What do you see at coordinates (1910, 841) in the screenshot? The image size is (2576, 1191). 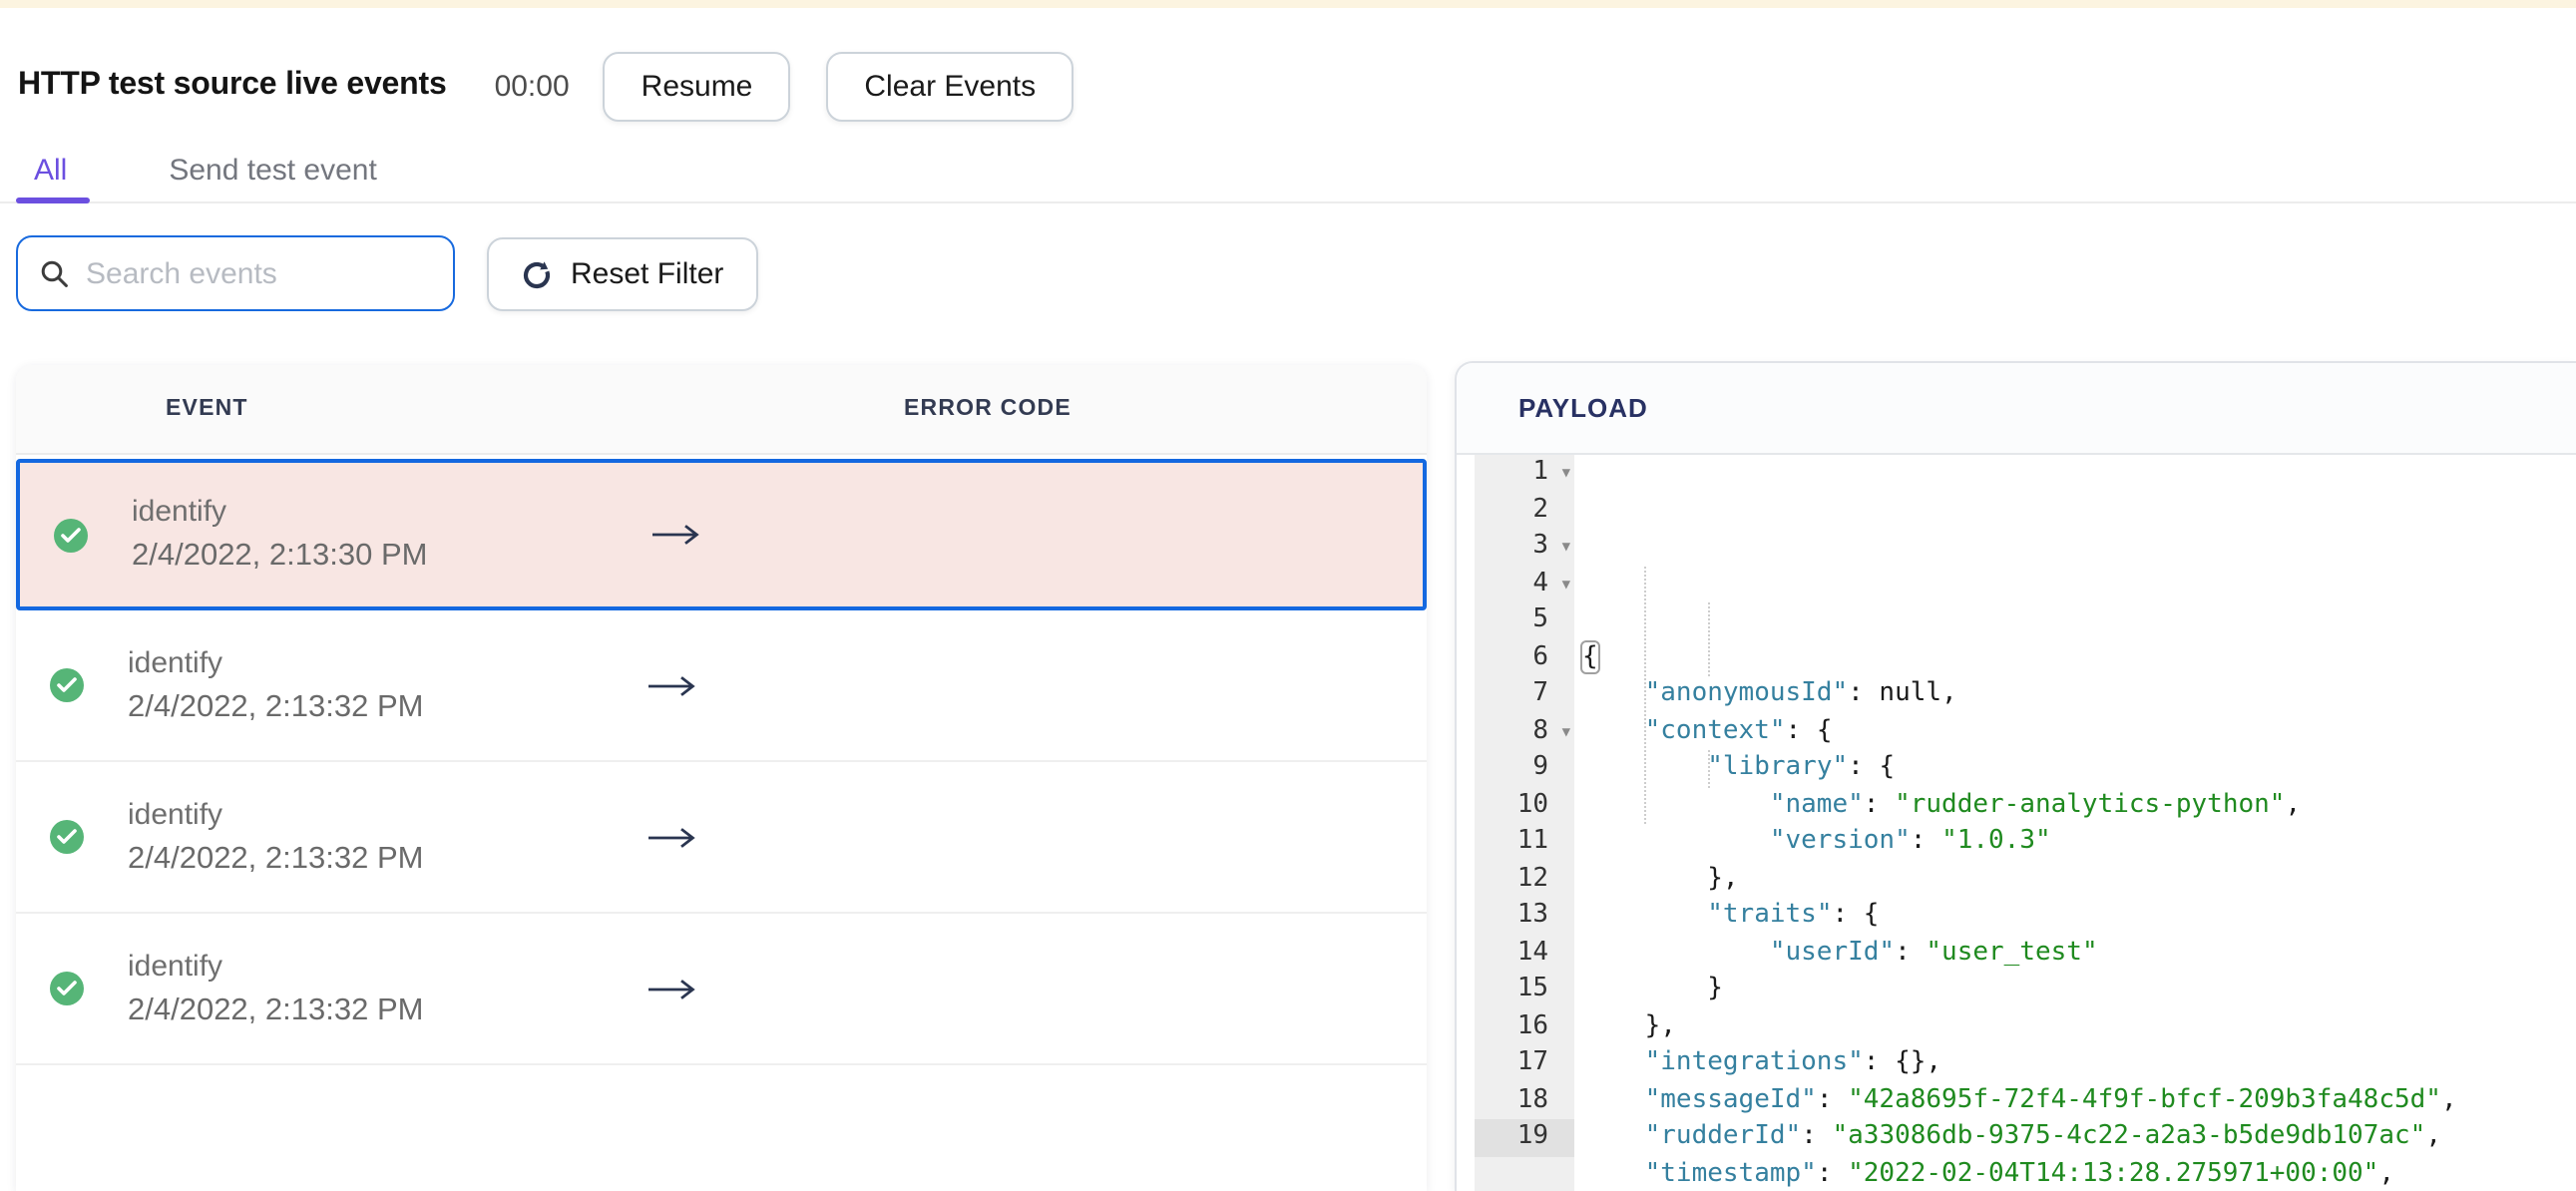 I see `code-line: "version": "1.0.3"` at bounding box center [1910, 841].